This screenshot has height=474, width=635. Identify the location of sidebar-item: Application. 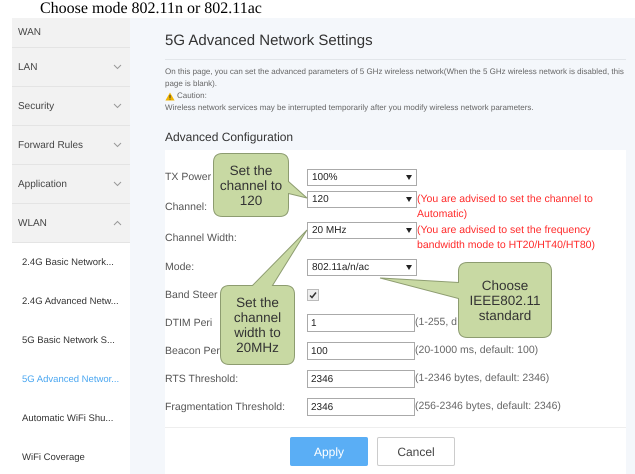
(42, 184).